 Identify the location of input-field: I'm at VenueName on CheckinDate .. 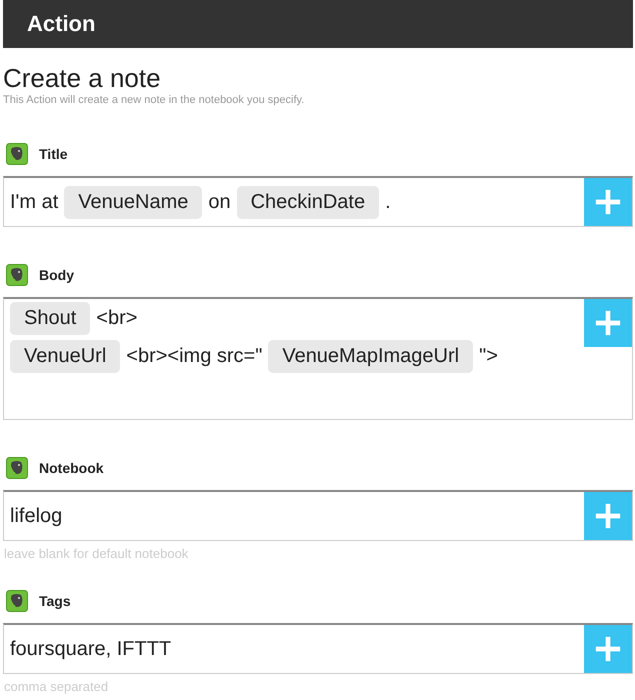
(318, 201).